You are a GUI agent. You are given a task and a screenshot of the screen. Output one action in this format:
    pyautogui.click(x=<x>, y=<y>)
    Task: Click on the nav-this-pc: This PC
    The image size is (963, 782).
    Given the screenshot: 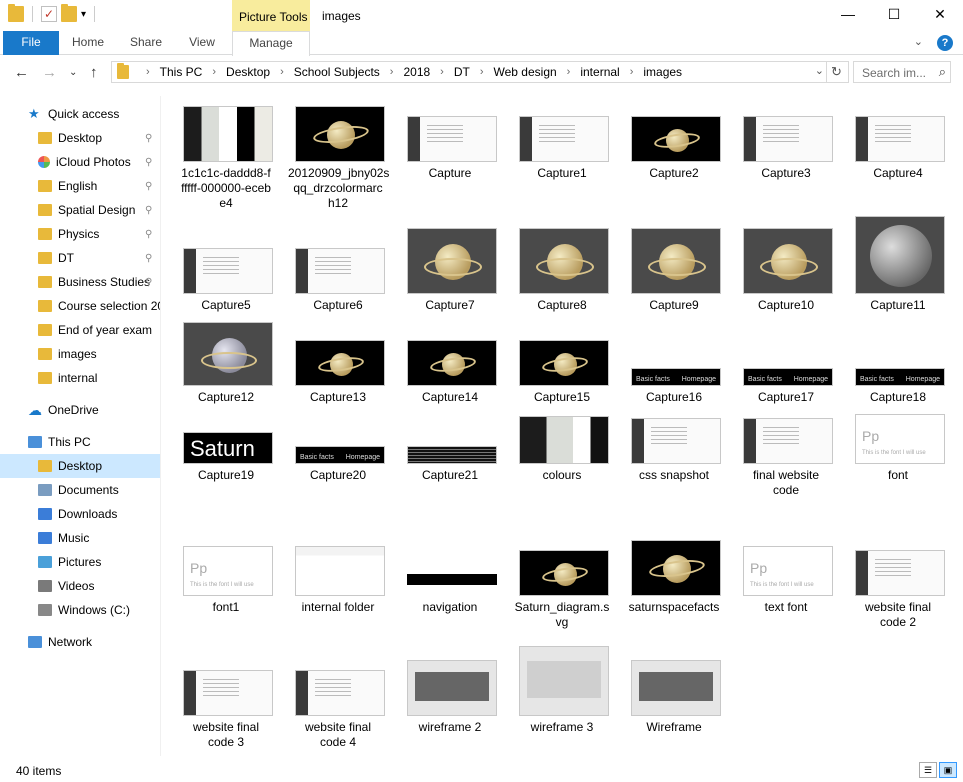 What is the action you would take?
    pyautogui.click(x=80, y=442)
    